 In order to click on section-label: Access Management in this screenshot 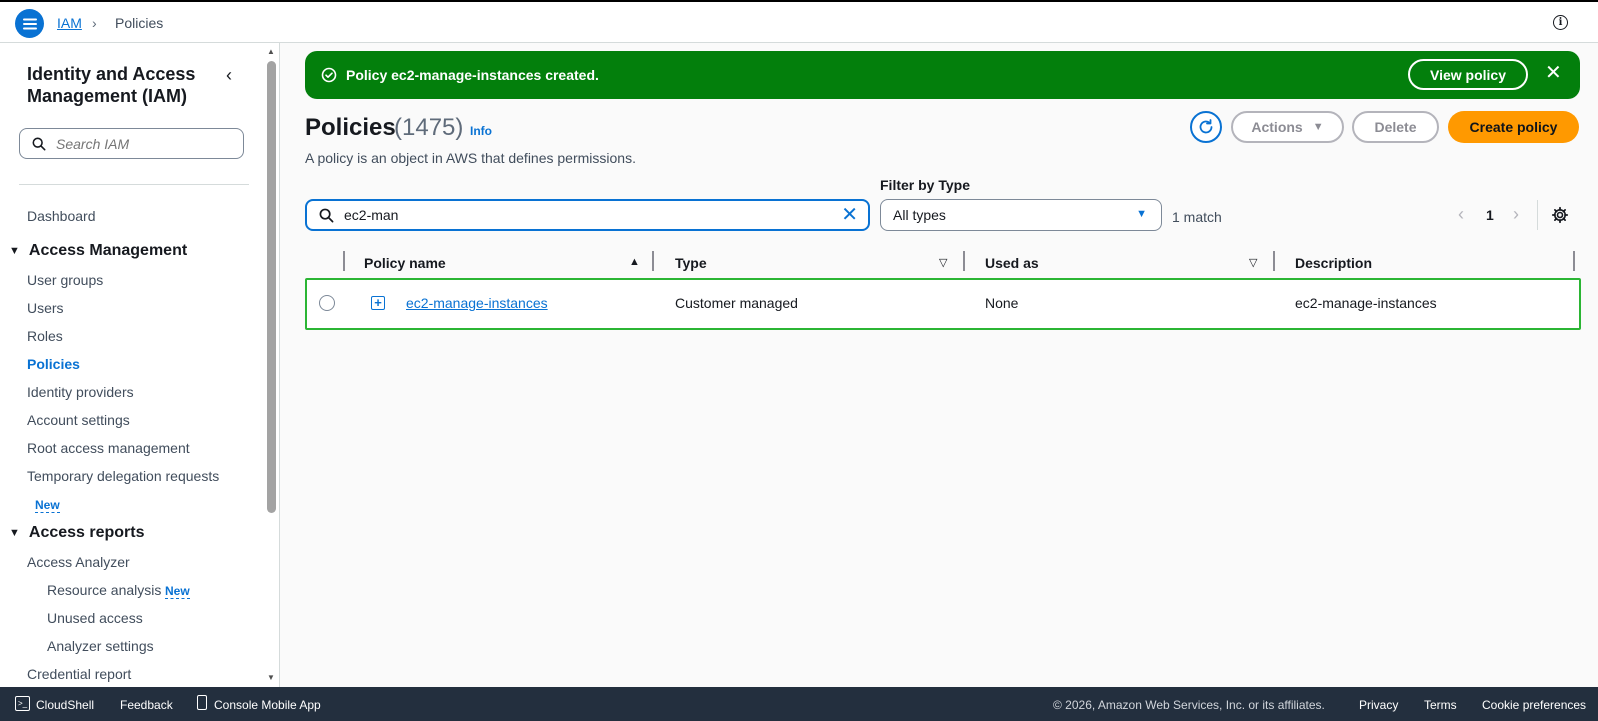, I will do `click(108, 250)`.